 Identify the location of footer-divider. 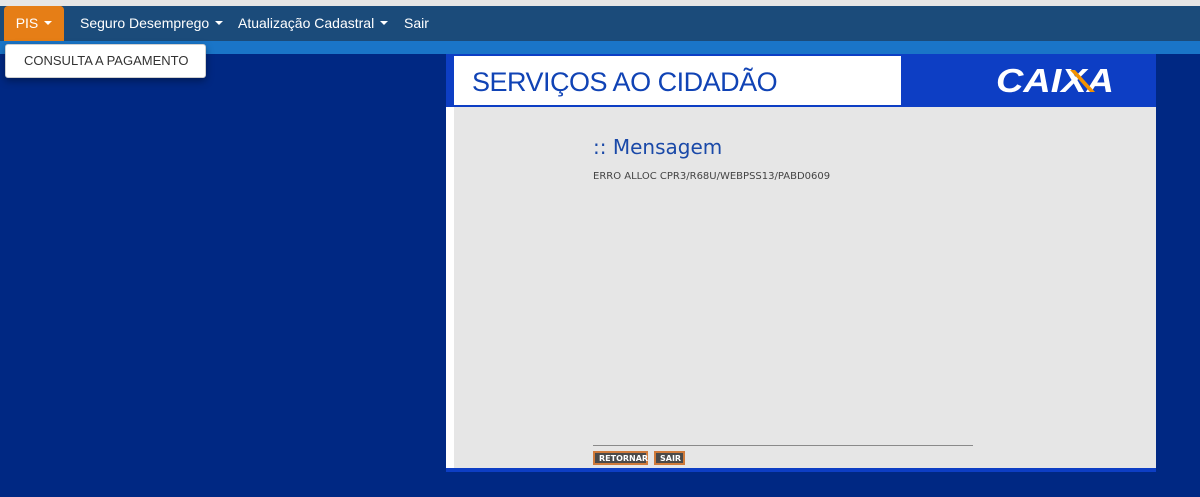
(783, 445).